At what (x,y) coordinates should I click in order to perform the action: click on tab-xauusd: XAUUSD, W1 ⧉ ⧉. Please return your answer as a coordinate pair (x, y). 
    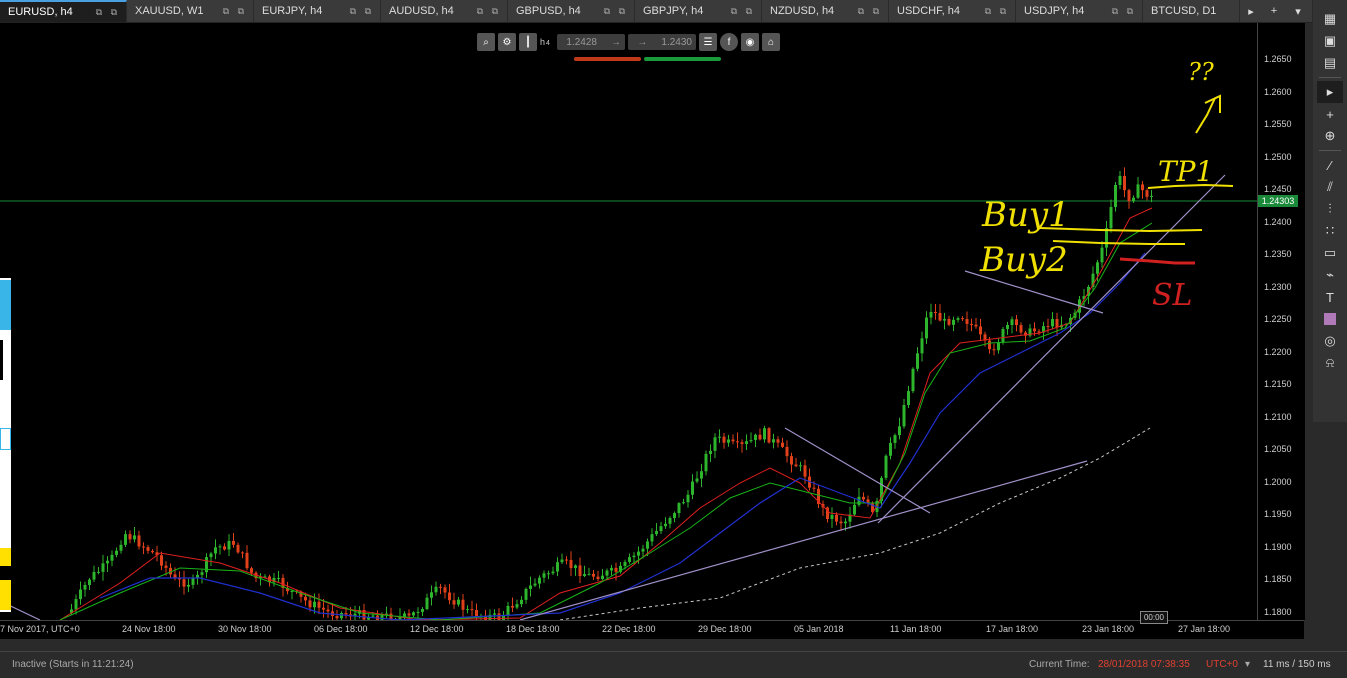
    Looking at the image, I should click on (190, 11).